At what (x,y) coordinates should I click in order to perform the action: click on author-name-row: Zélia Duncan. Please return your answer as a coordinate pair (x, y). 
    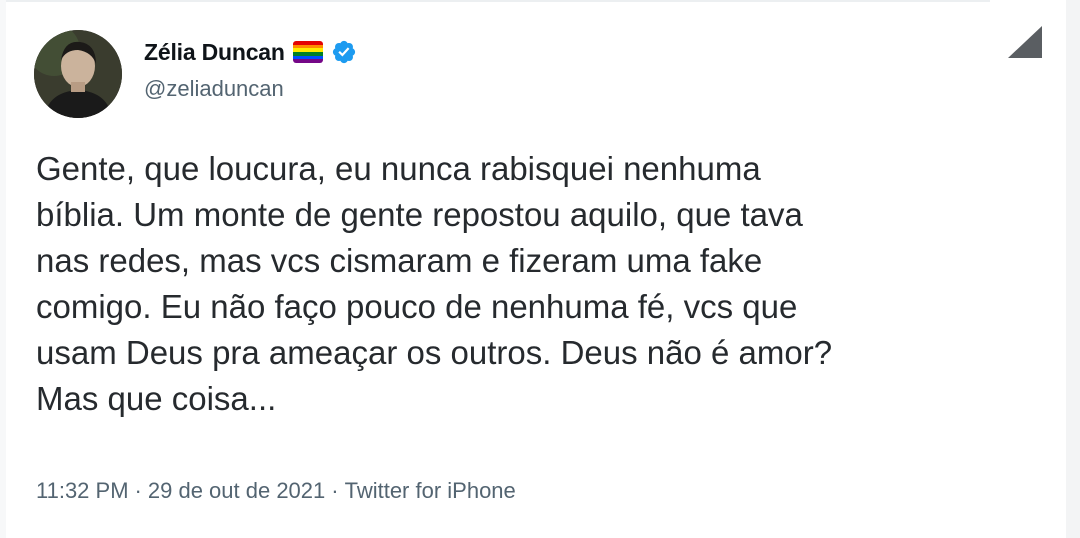
    Looking at the image, I should click on (250, 52).